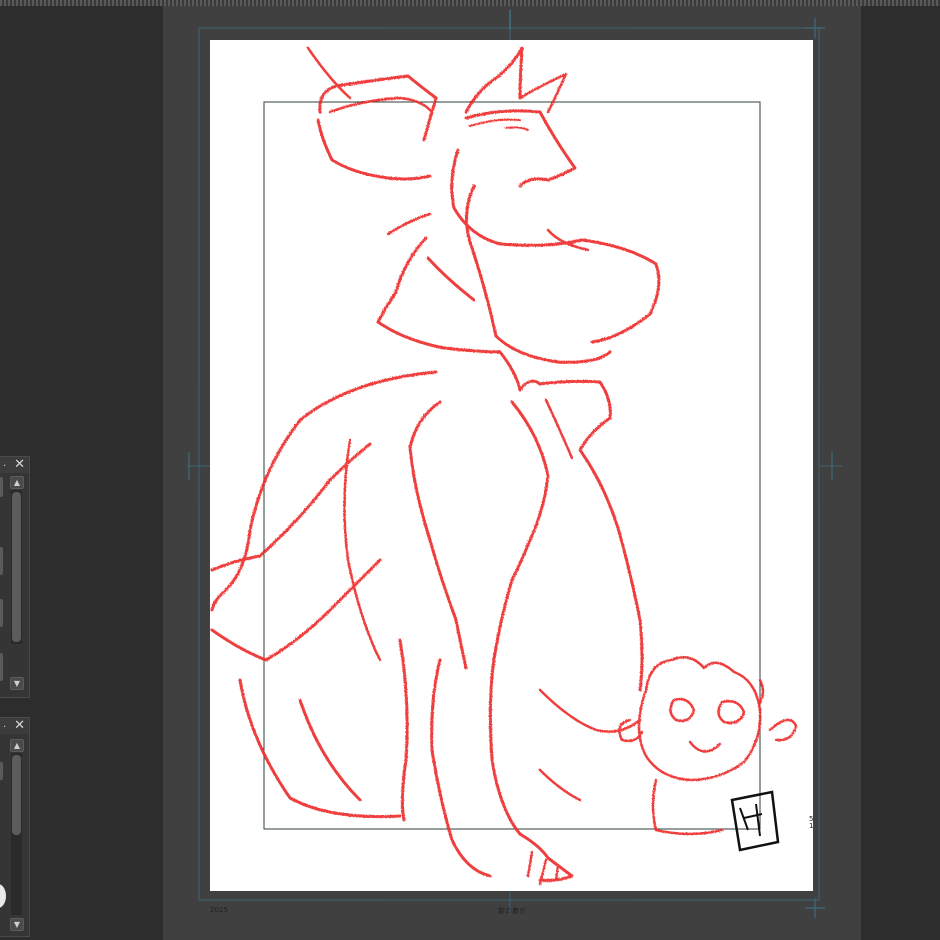 The width and height of the screenshot is (940, 940). Describe the element at coordinates (4, 464) in the screenshot. I see `panel-a-menu: .` at that location.